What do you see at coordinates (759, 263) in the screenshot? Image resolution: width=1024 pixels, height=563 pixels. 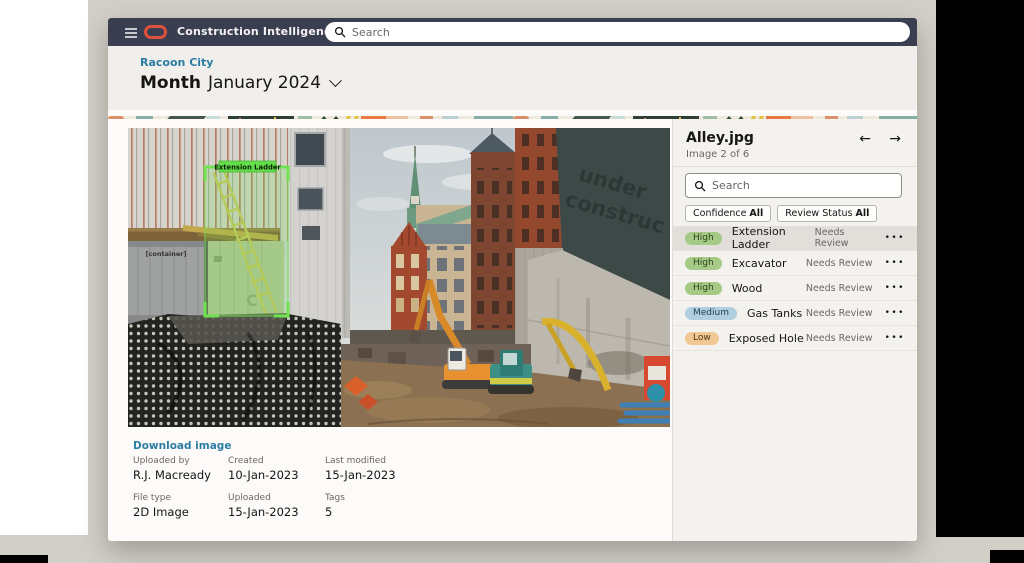 I see `detection-label: Excavator` at bounding box center [759, 263].